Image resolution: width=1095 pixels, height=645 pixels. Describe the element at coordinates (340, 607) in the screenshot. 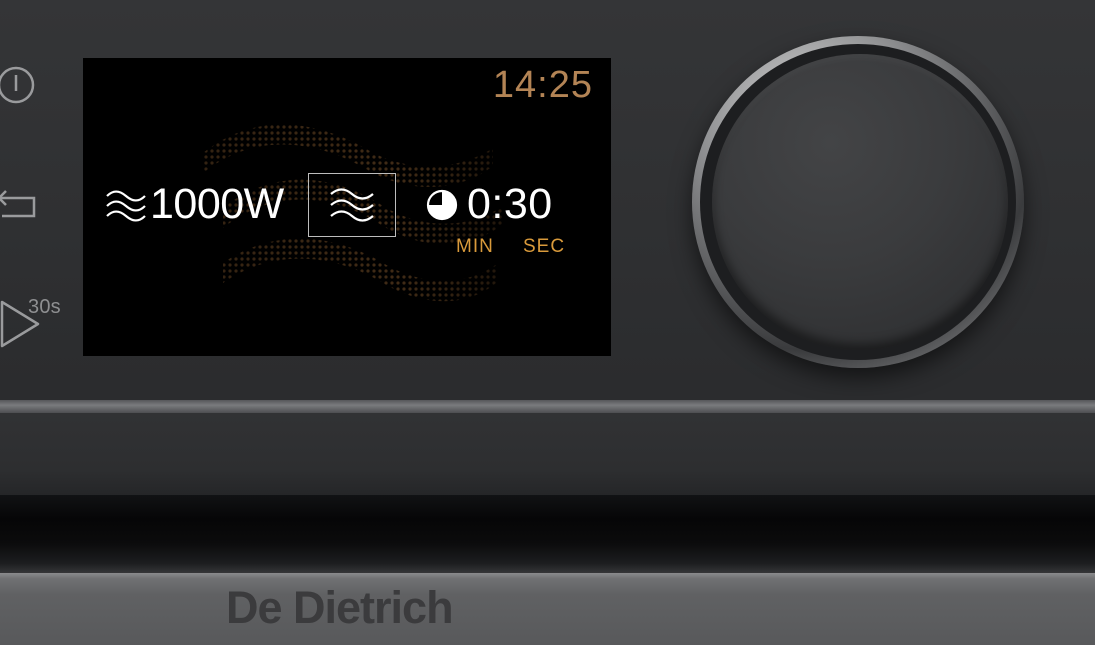

I see `brand-logo: De Dietrich` at that location.